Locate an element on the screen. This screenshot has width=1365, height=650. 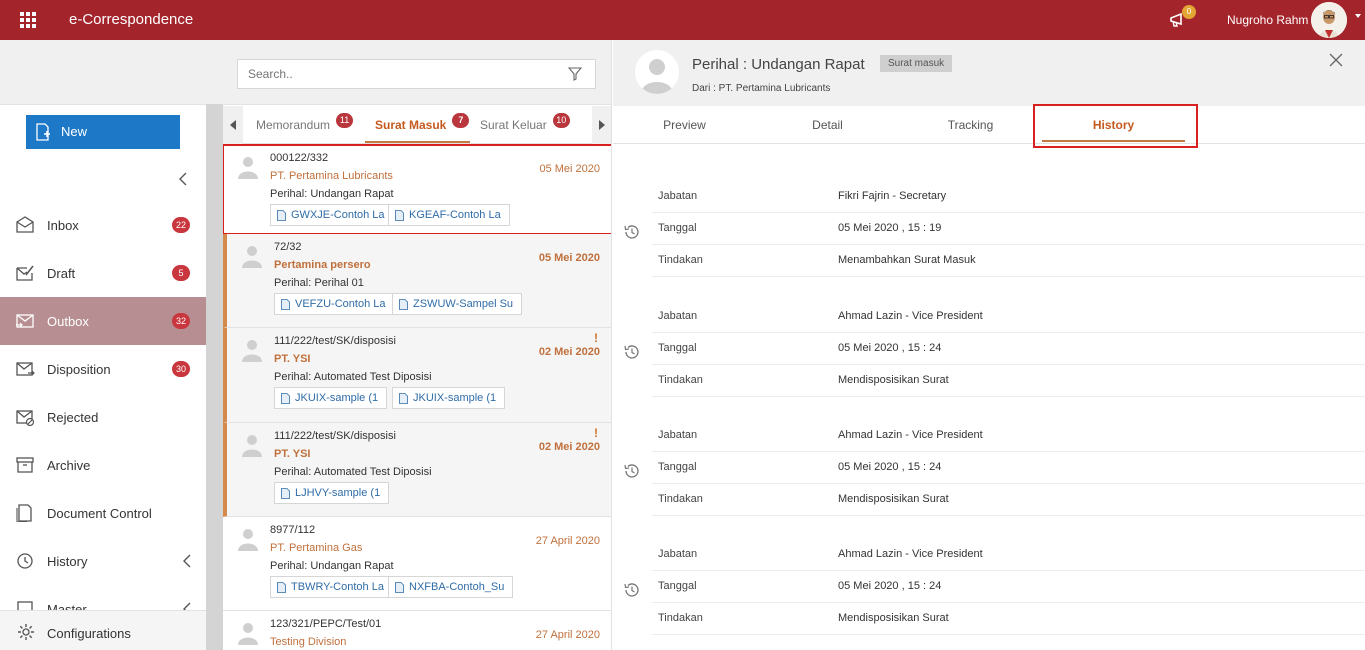
sidebar-item-label: Archive is located at coordinates (69, 465).